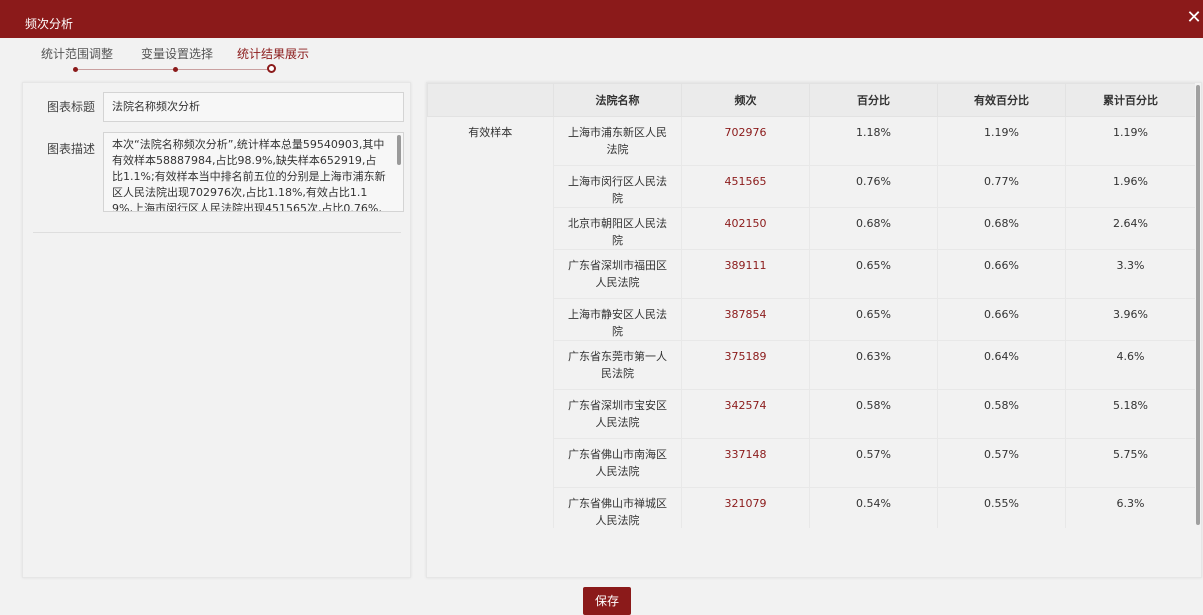 Image resolution: width=1203 pixels, height=615 pixels. I want to click on chart-title-label: 图表标题, so click(71, 107).